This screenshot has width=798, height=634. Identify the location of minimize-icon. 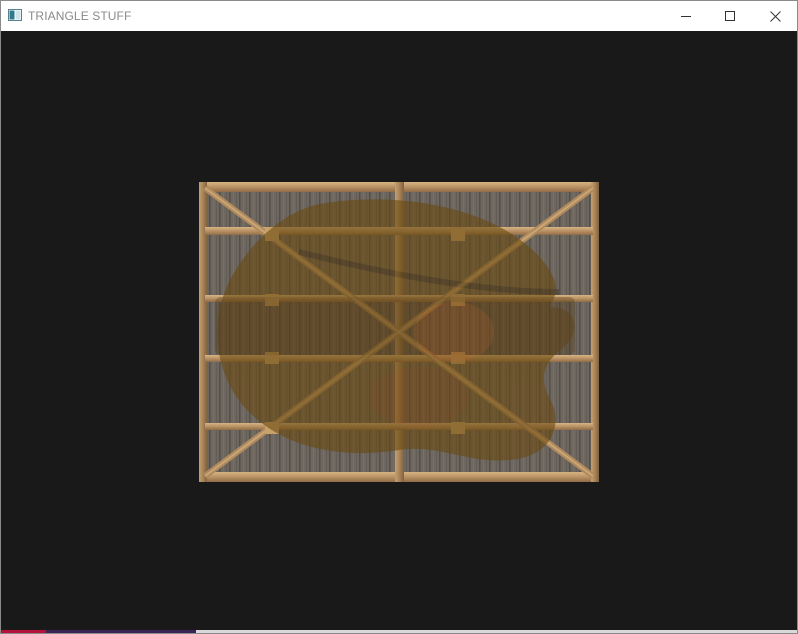
(686, 16).